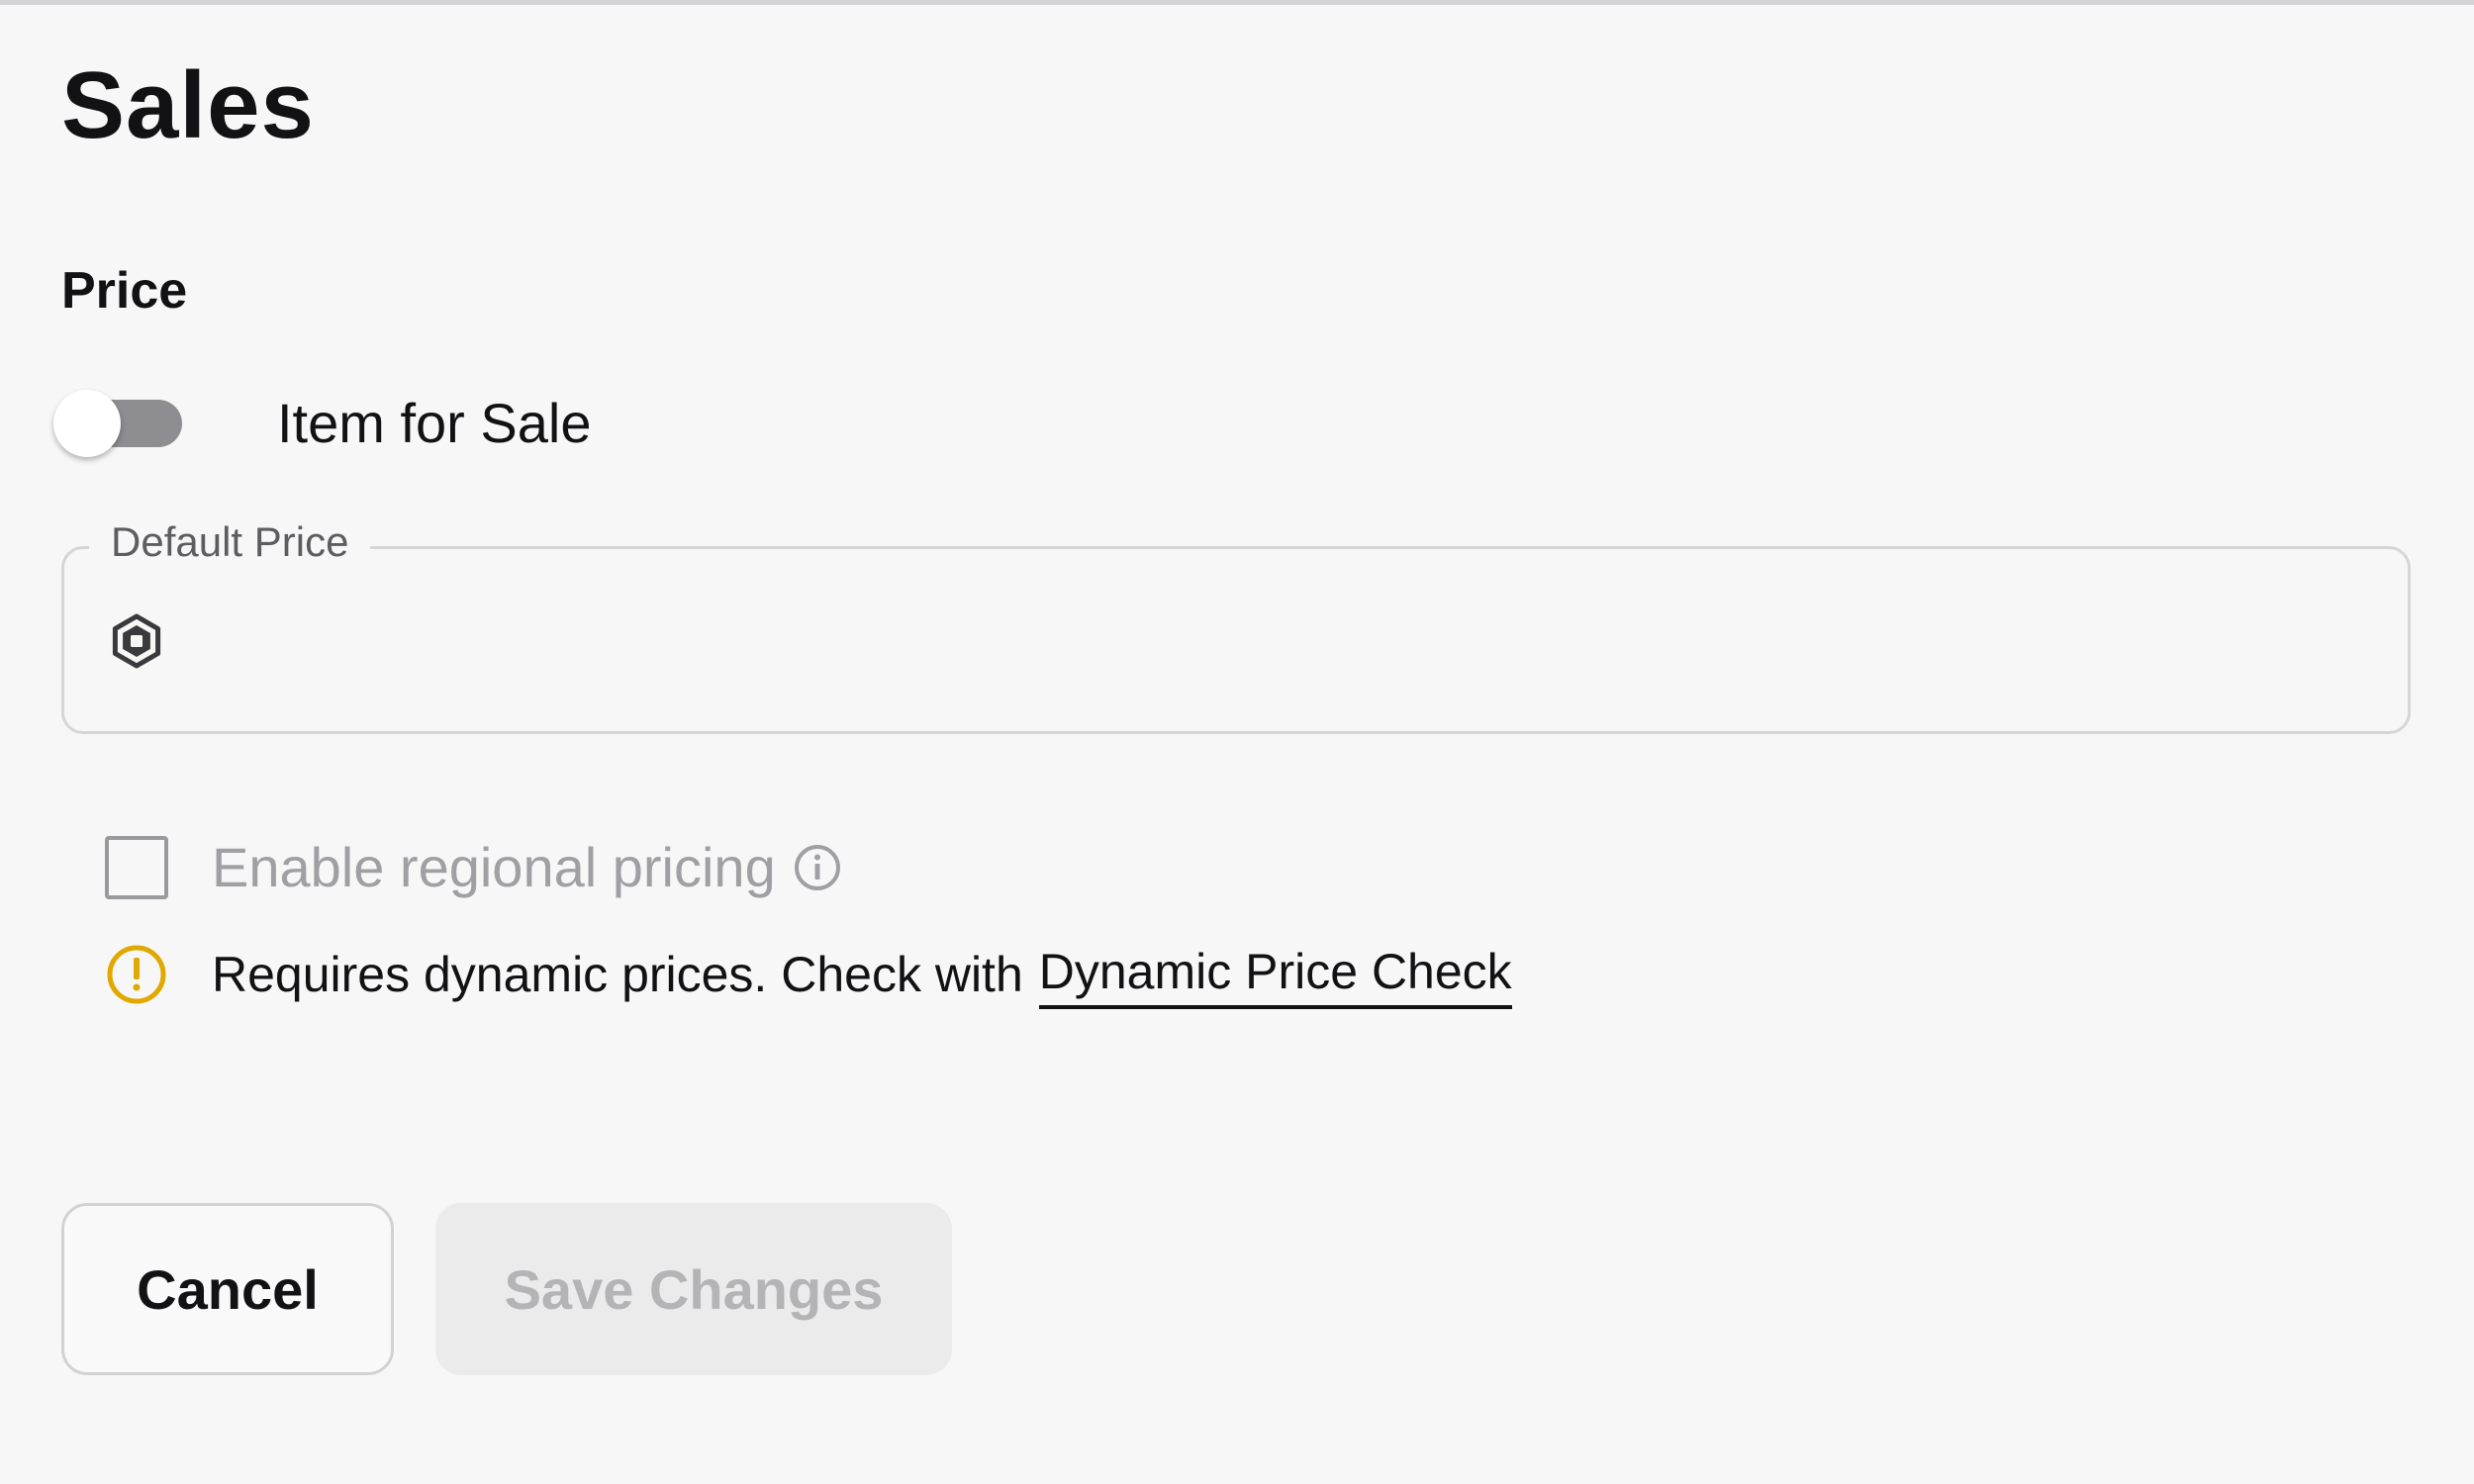 This screenshot has width=2474, height=1484. I want to click on regional-pricing-row: Enable regional pricing, so click(473, 867).